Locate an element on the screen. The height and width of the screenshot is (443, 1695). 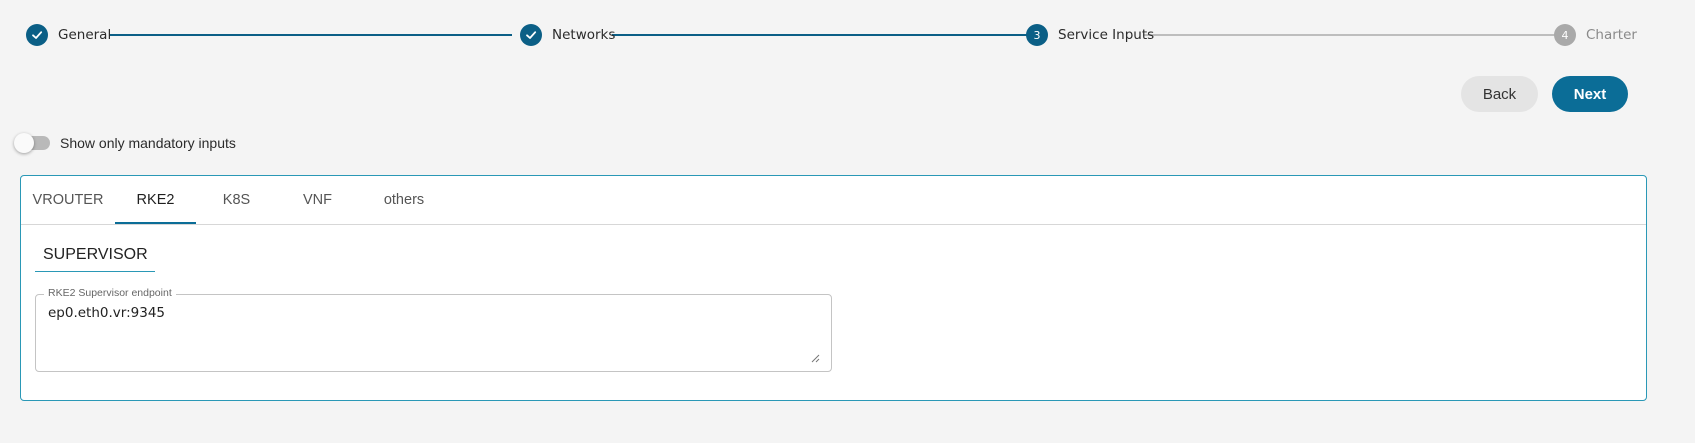
tab-bar: VROUTER RKE2 K8S VNF others is located at coordinates (833, 200).